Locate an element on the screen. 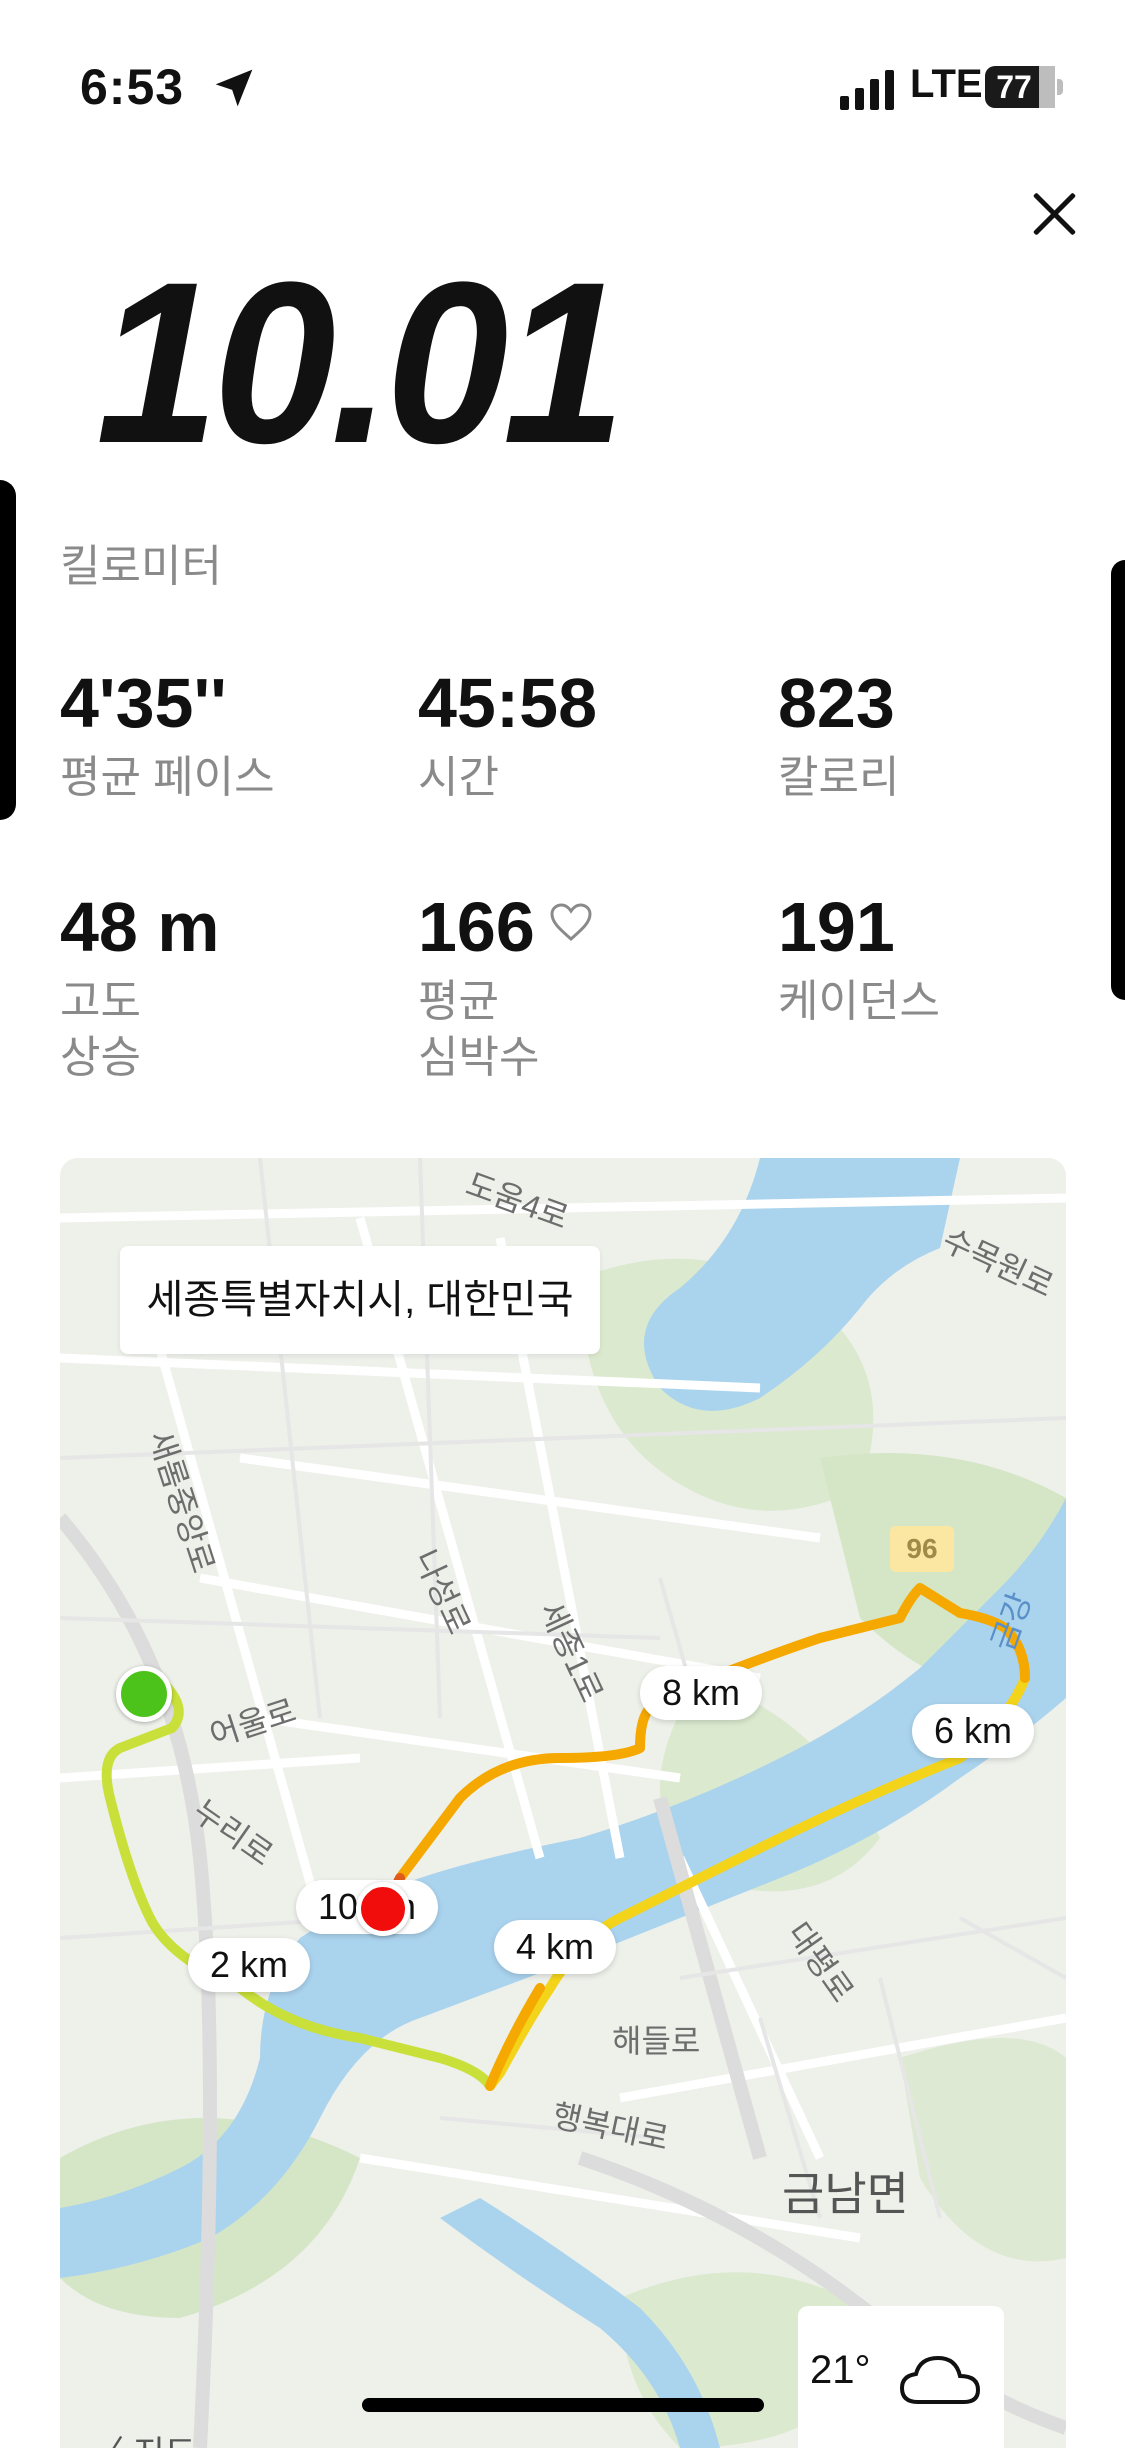  screen-edge-right is located at coordinates (1118, 780).